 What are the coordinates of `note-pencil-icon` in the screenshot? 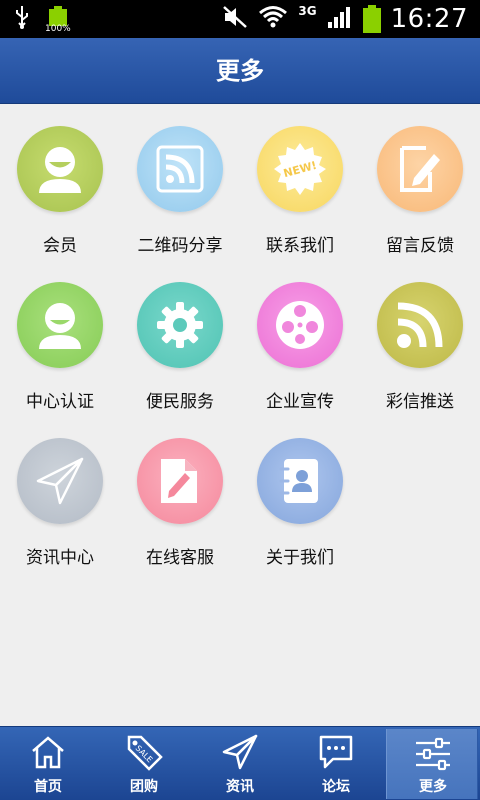 It's located at (420, 169).